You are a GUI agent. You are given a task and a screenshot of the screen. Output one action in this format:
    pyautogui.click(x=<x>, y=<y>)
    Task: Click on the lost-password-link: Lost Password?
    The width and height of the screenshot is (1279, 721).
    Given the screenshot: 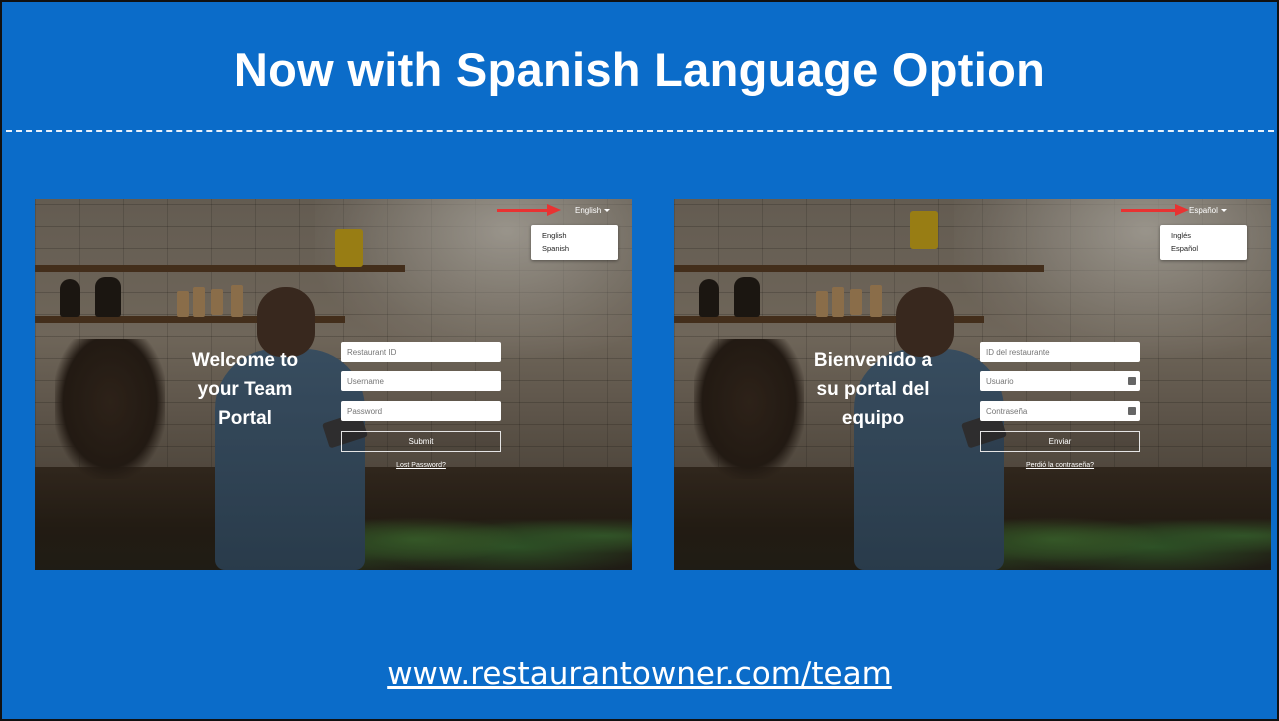 What is the action you would take?
    pyautogui.click(x=421, y=465)
    